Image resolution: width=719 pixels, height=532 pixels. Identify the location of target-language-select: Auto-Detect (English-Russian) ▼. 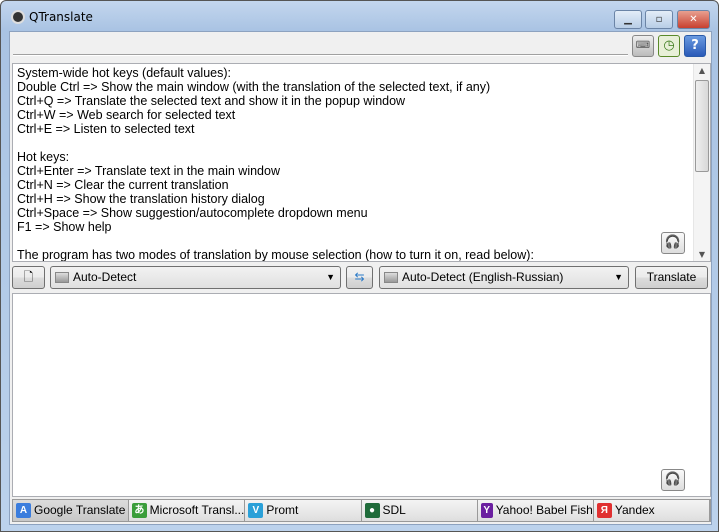
(504, 277).